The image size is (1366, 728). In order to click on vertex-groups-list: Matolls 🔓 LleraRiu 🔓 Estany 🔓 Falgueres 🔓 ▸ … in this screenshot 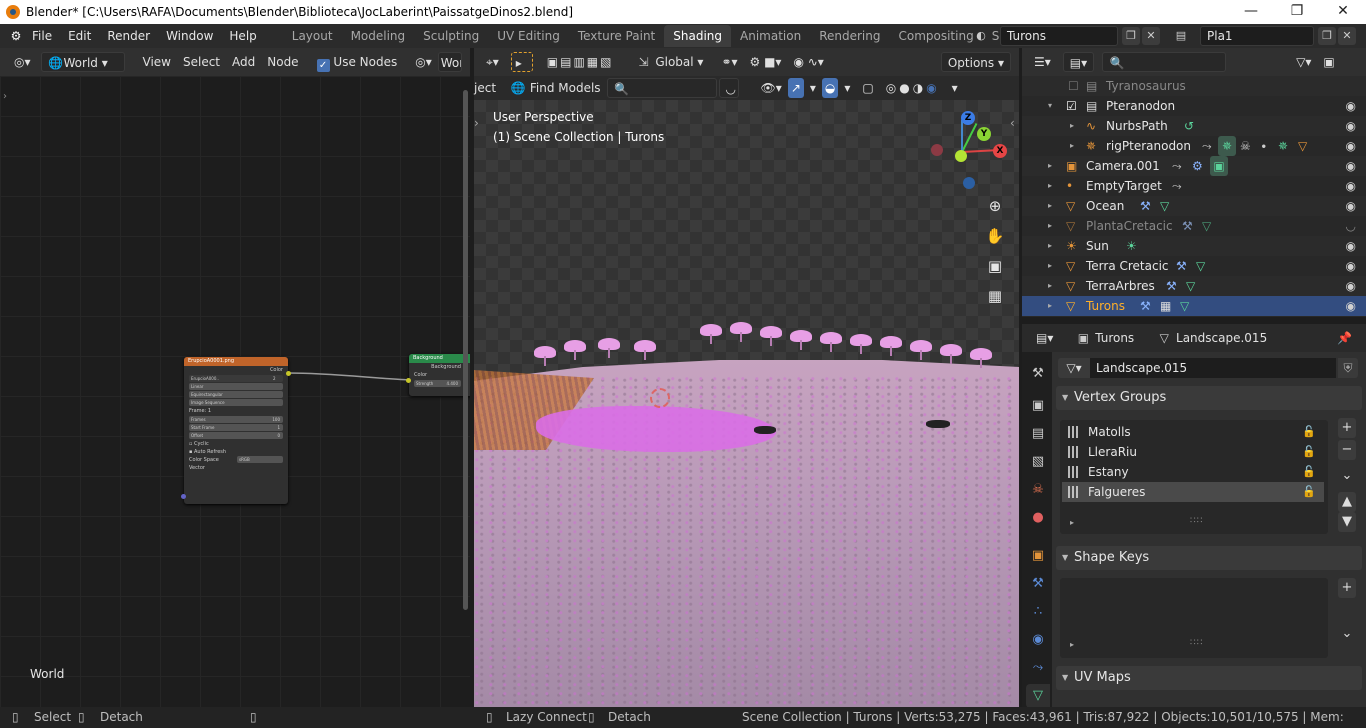, I will do `click(1194, 477)`.